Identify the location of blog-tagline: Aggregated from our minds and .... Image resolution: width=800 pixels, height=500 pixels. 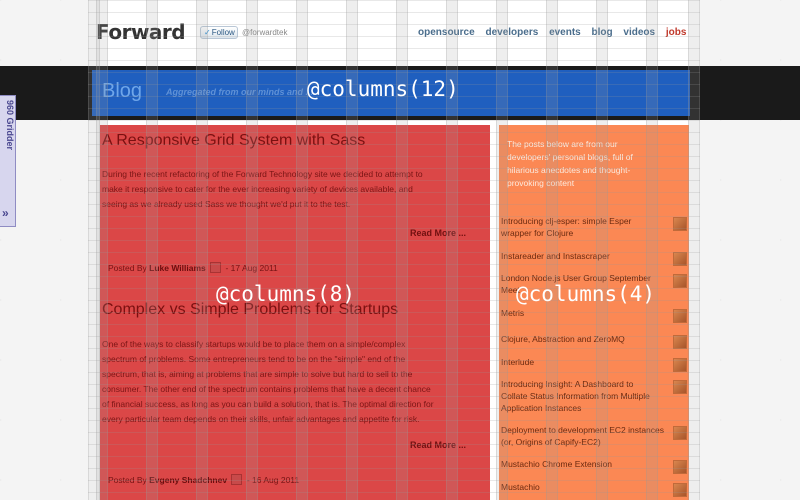
(240, 92).